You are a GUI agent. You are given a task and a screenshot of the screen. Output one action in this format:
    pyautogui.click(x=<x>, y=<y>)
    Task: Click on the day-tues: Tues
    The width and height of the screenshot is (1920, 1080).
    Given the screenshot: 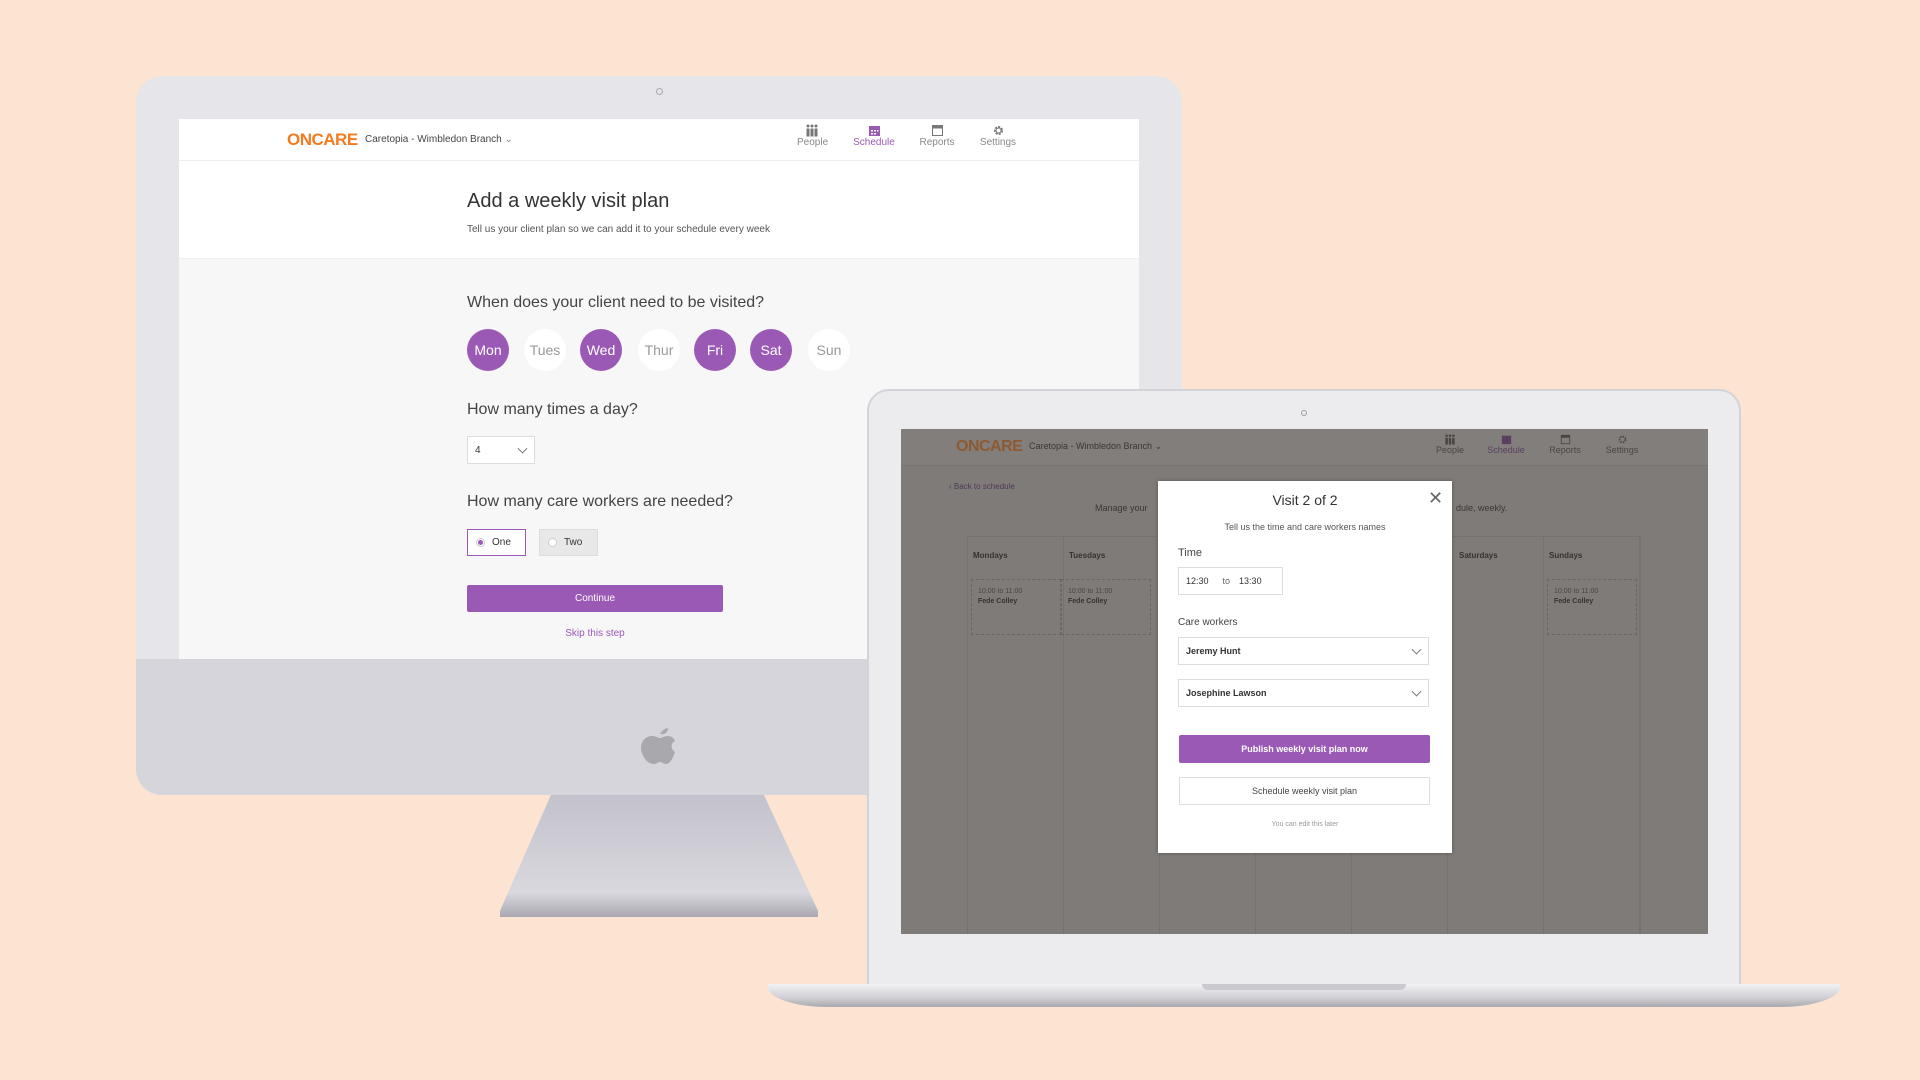 What is the action you would take?
    pyautogui.click(x=545, y=350)
    